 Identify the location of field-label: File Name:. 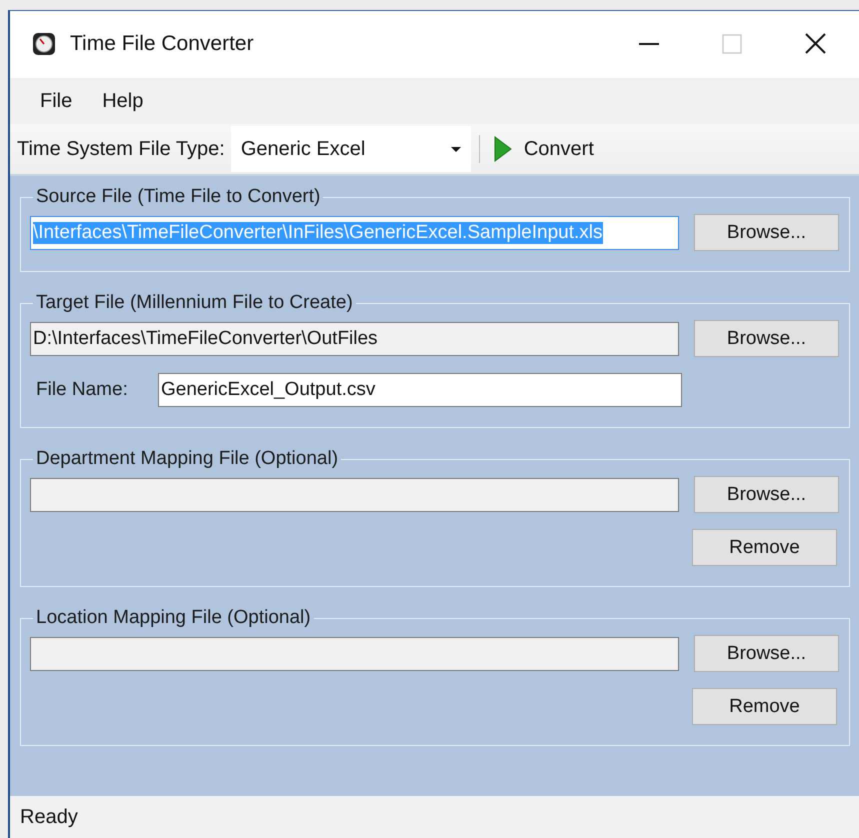
(82, 390).